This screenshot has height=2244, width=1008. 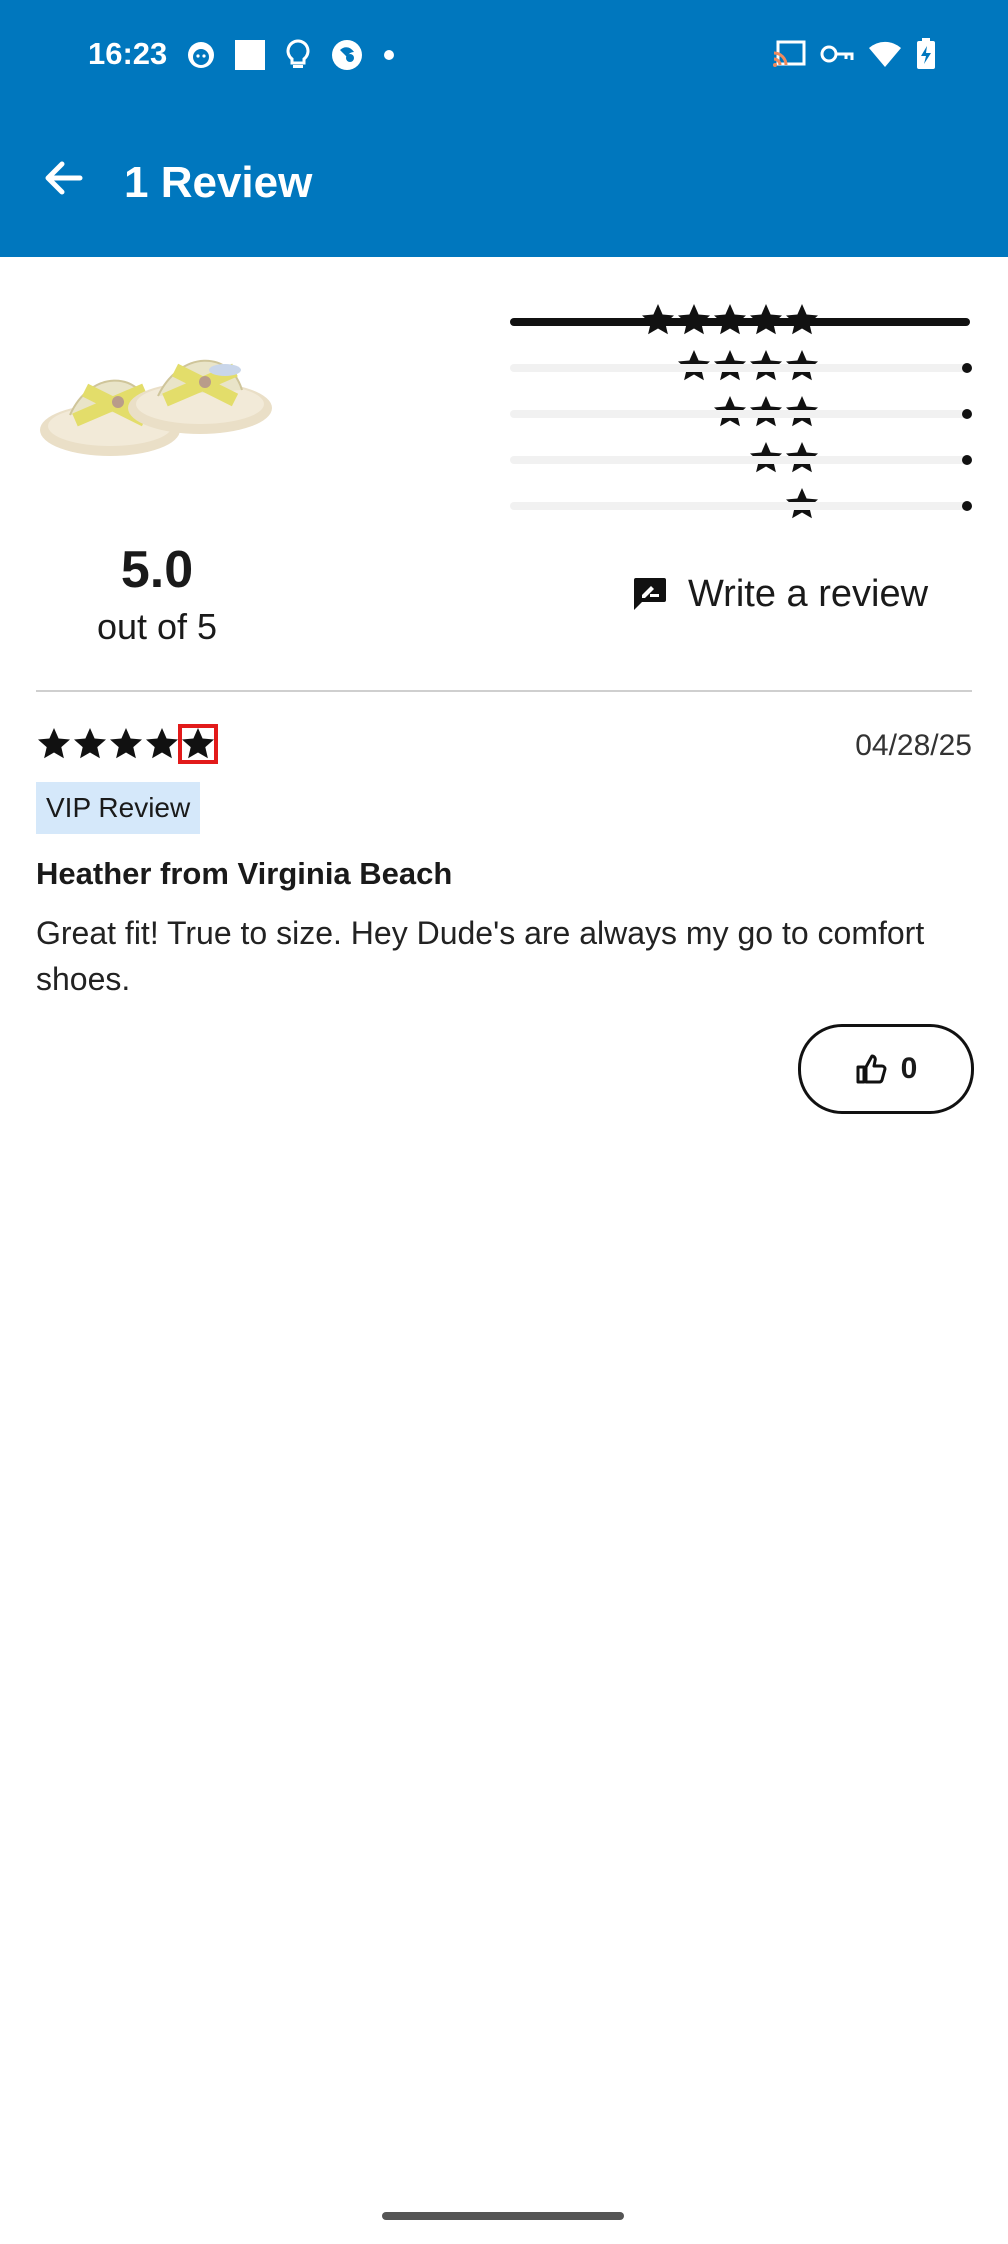 What do you see at coordinates (298, 53) in the screenshot?
I see `bulb-icon` at bounding box center [298, 53].